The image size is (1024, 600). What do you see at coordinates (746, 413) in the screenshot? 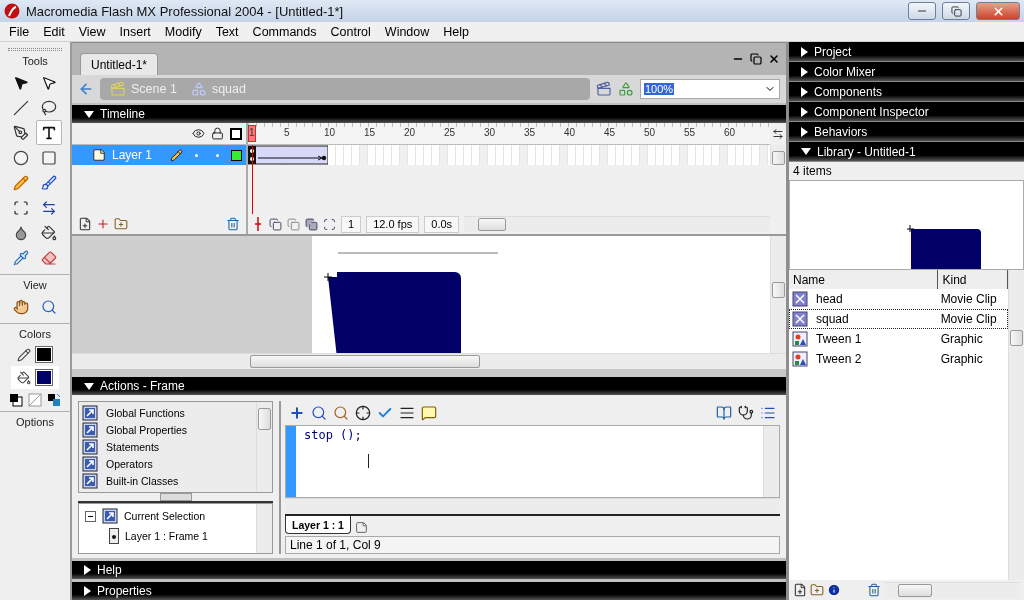
I see `debug-icon` at bounding box center [746, 413].